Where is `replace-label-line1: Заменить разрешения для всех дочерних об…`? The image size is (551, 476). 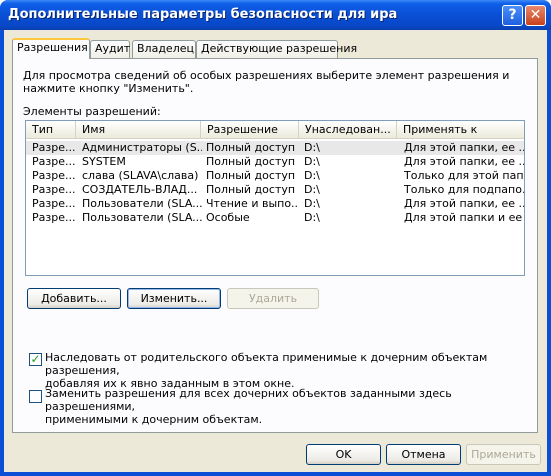
replace-label-line1: Заменить разрешения для всех дочерних об… is located at coordinates (248, 400).